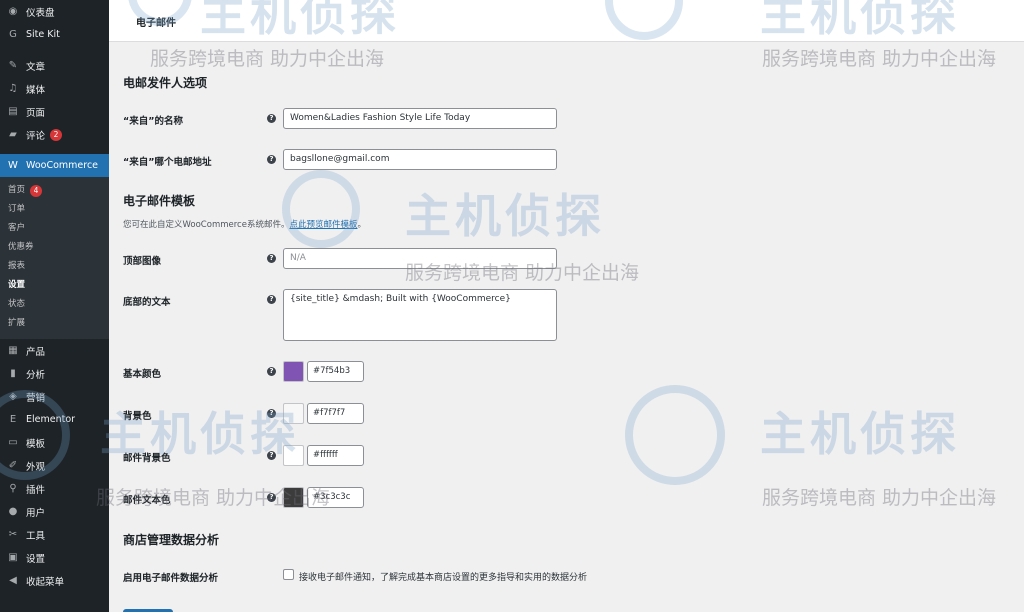  What do you see at coordinates (54, 247) in the screenshot?
I see `submenu-item: 优惠券` at bounding box center [54, 247].